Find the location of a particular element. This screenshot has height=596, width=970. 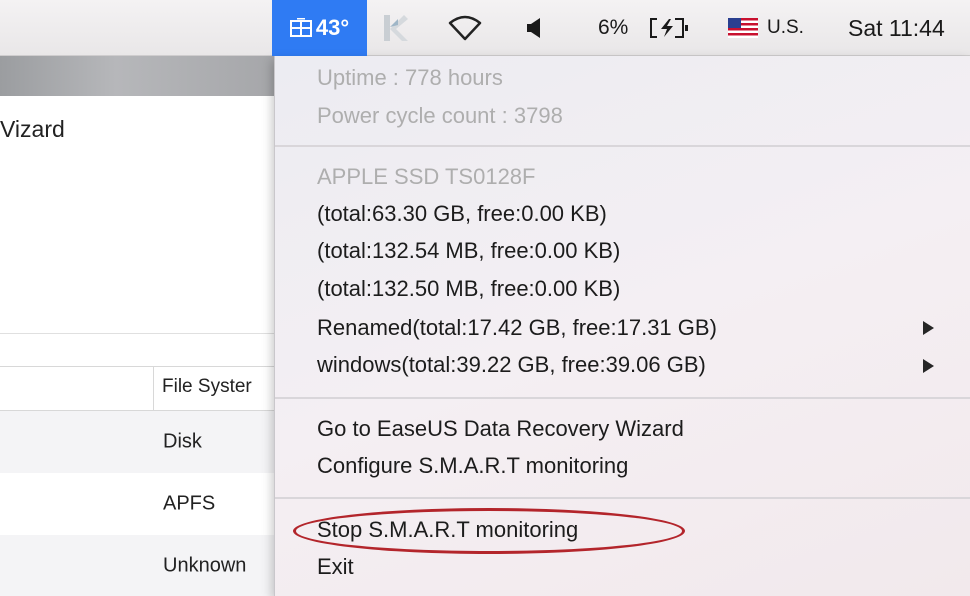

us-flag-icon is located at coordinates (743, 28).